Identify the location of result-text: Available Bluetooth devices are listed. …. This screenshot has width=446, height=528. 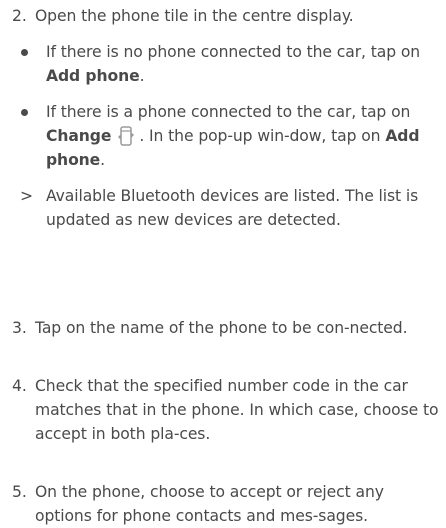
(232, 208).